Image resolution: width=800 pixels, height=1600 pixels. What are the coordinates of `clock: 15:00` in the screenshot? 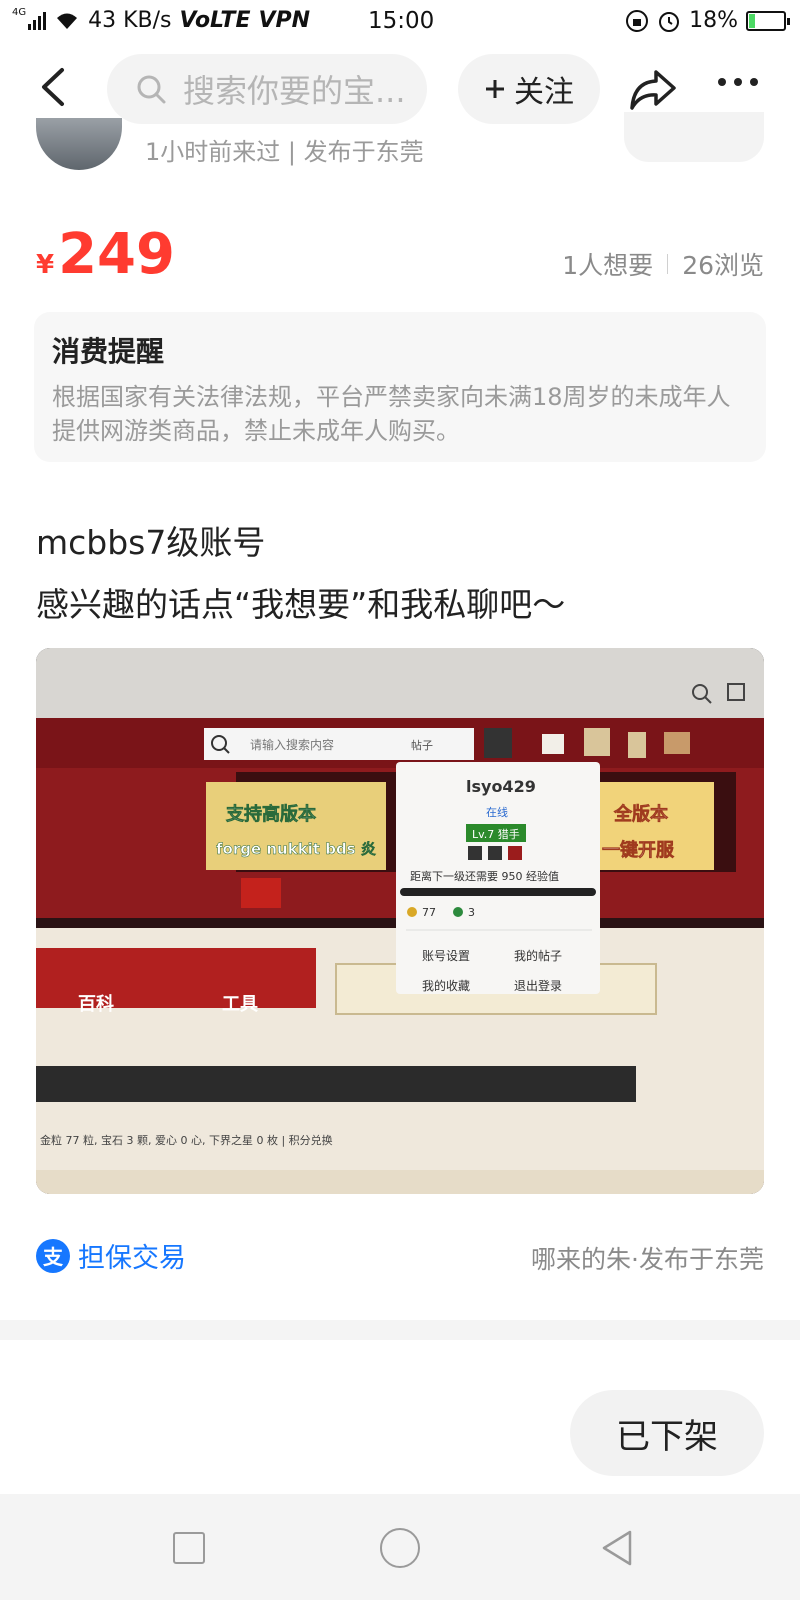 It's located at (401, 21).